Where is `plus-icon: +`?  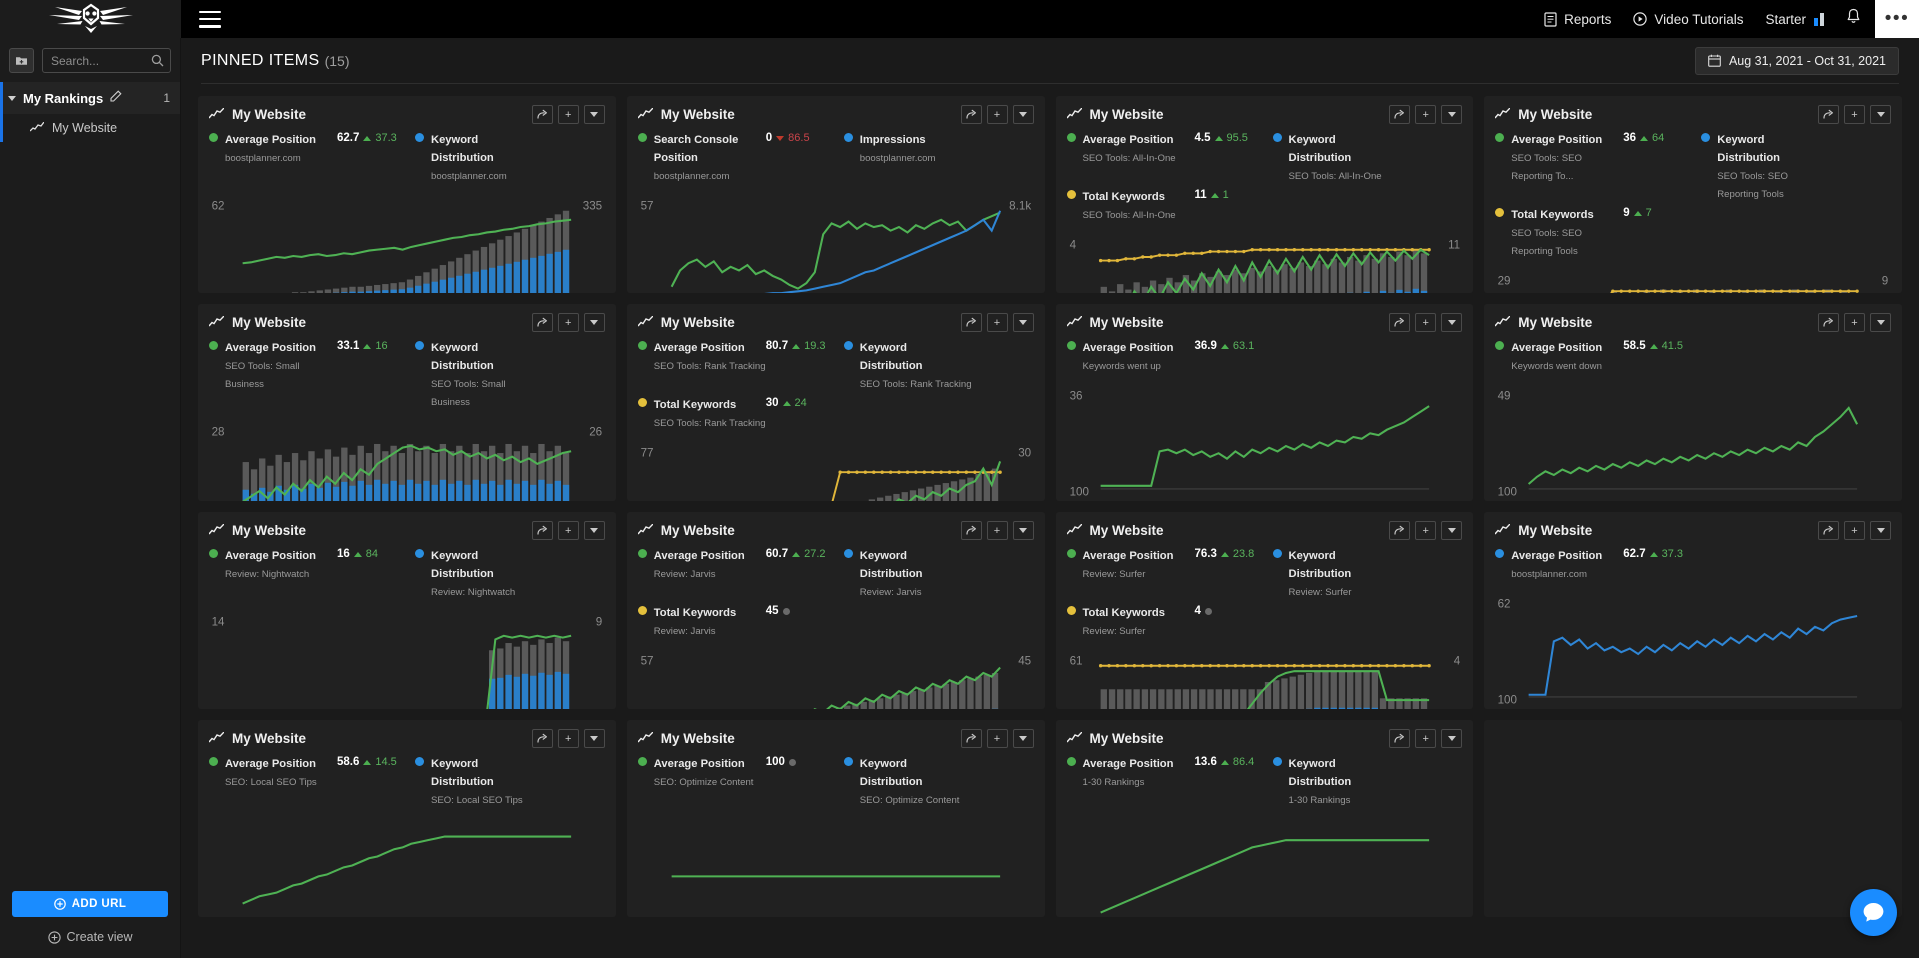
plus-icon: + is located at coordinates (568, 114).